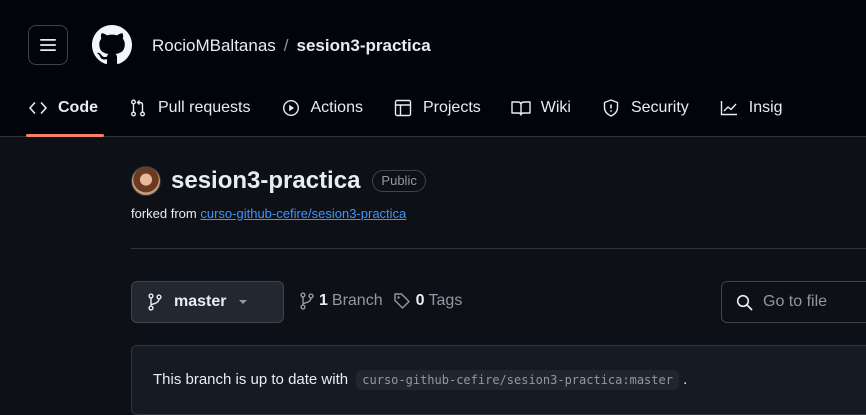  Describe the element at coordinates (451, 107) in the screenshot. I see `tab-label: Projects` at that location.